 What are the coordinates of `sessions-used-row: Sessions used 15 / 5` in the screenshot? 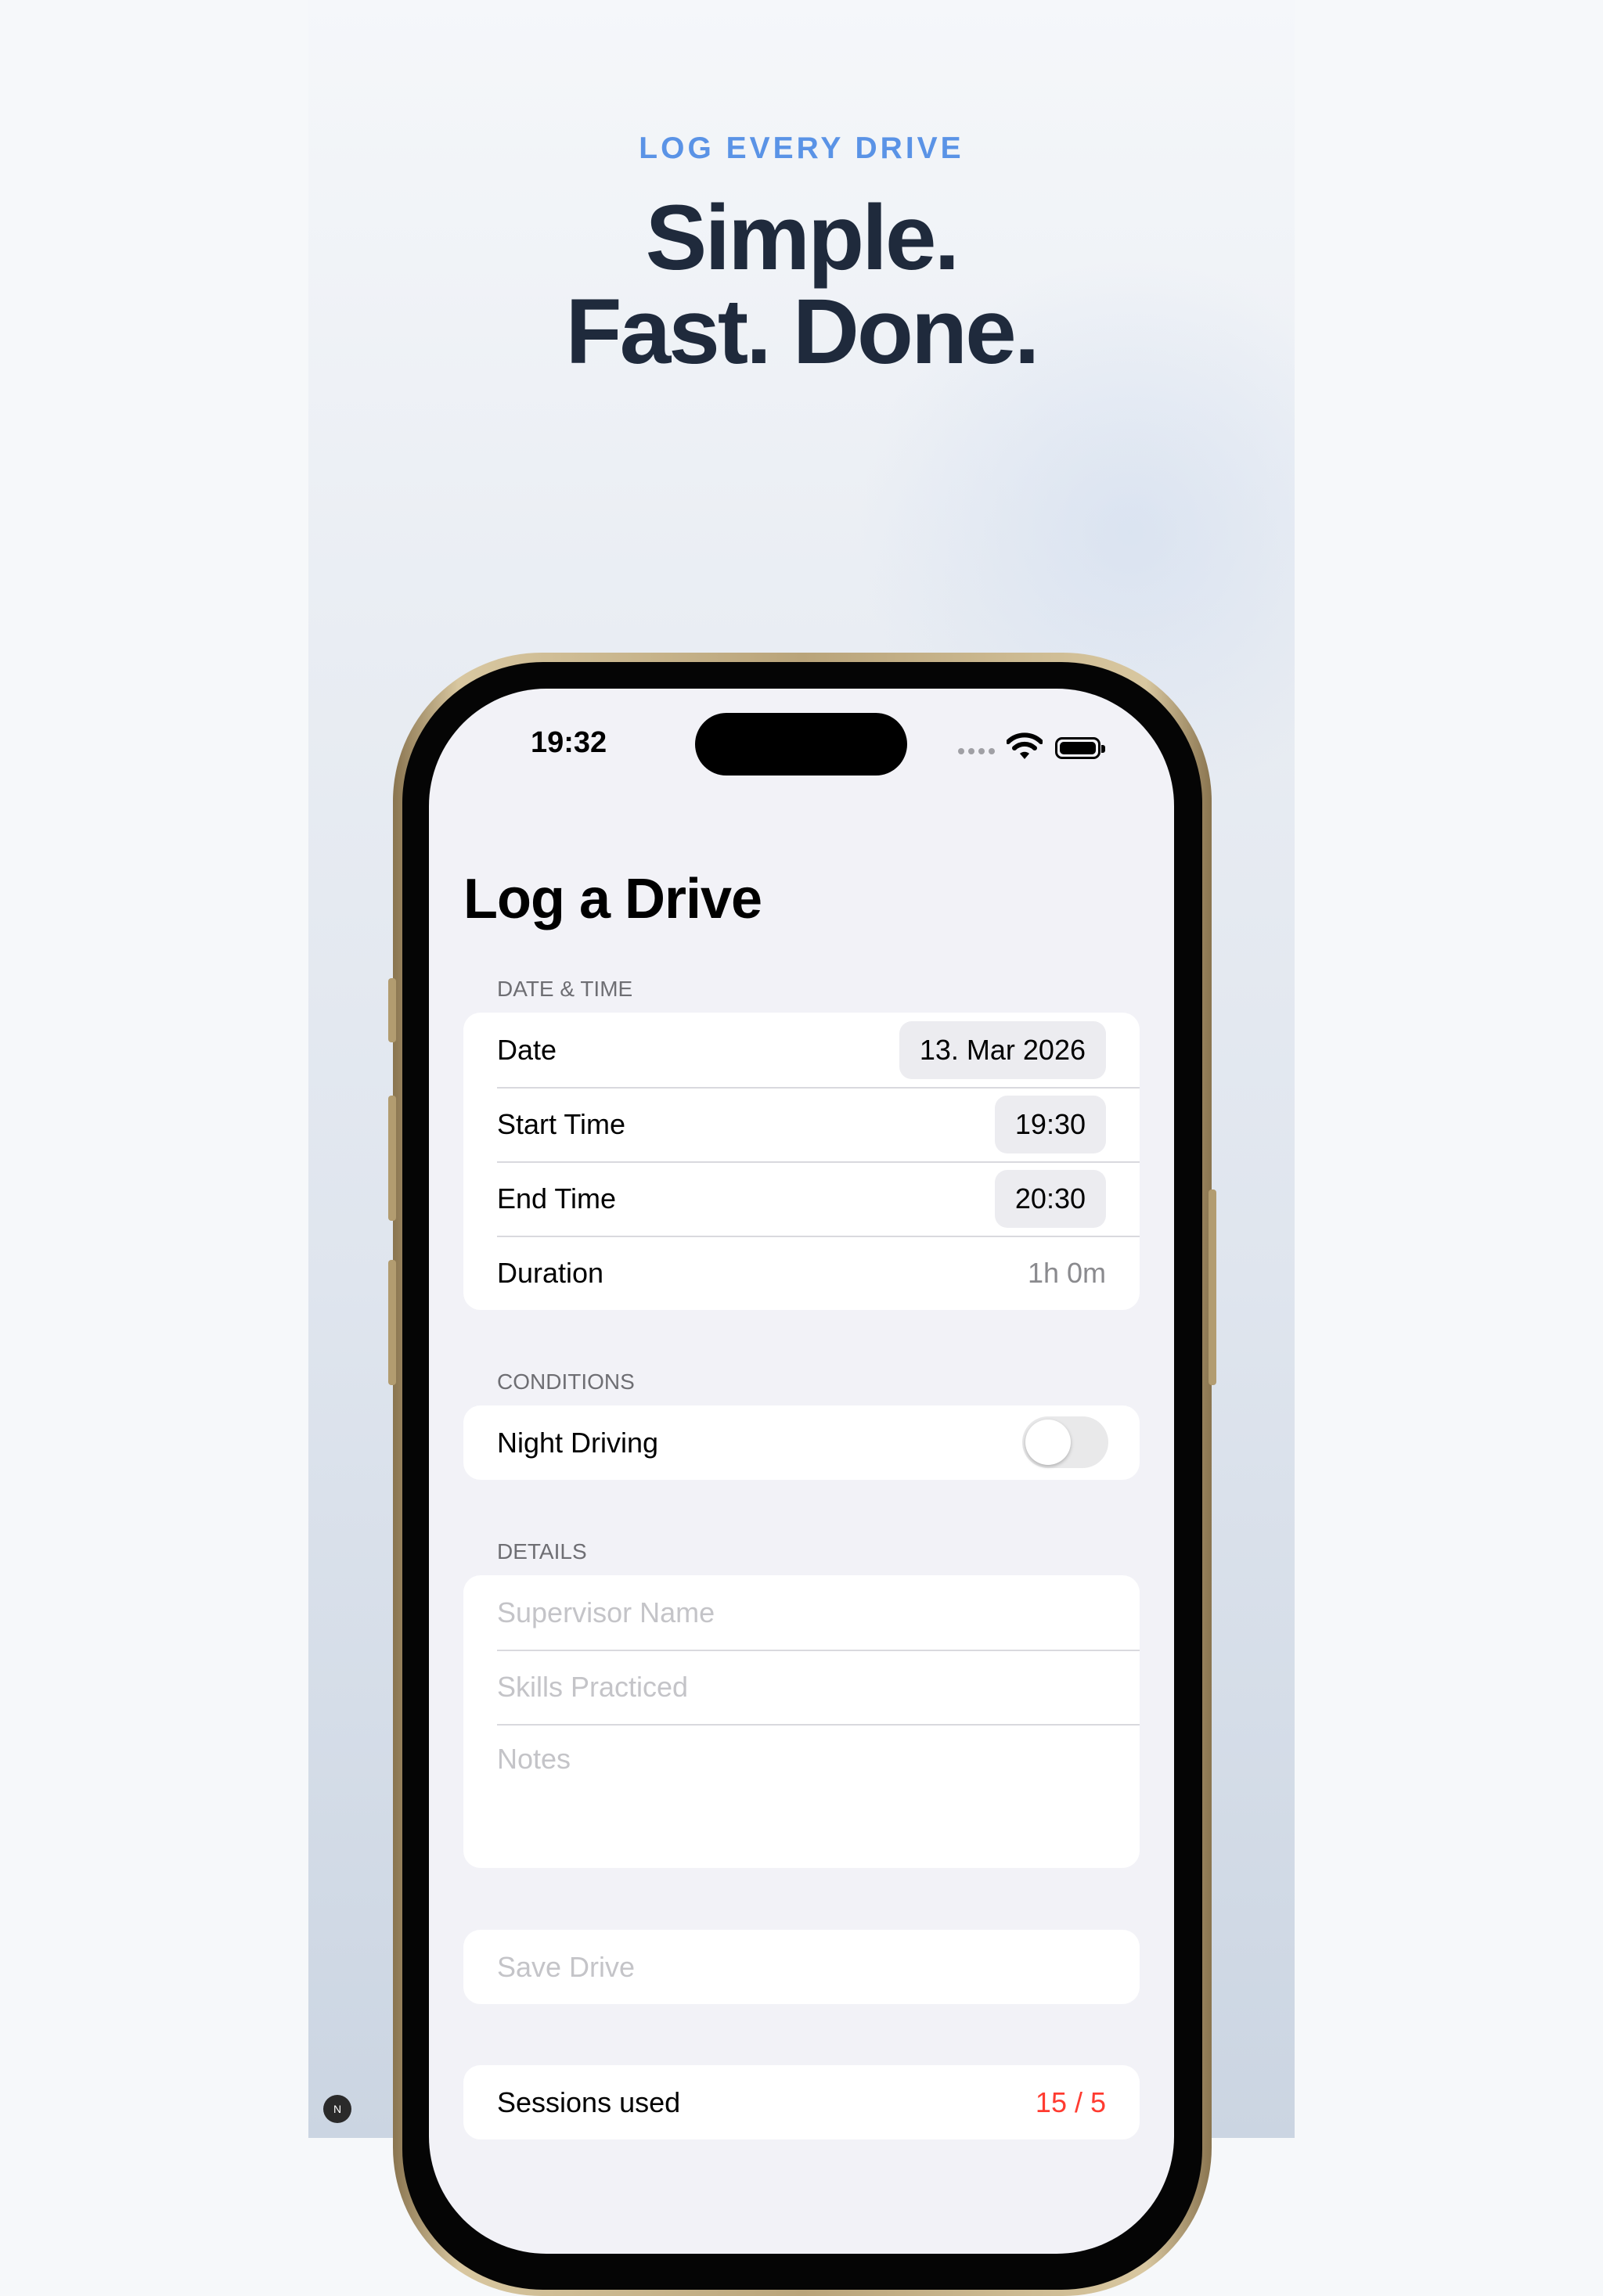 It's located at (801, 2102).